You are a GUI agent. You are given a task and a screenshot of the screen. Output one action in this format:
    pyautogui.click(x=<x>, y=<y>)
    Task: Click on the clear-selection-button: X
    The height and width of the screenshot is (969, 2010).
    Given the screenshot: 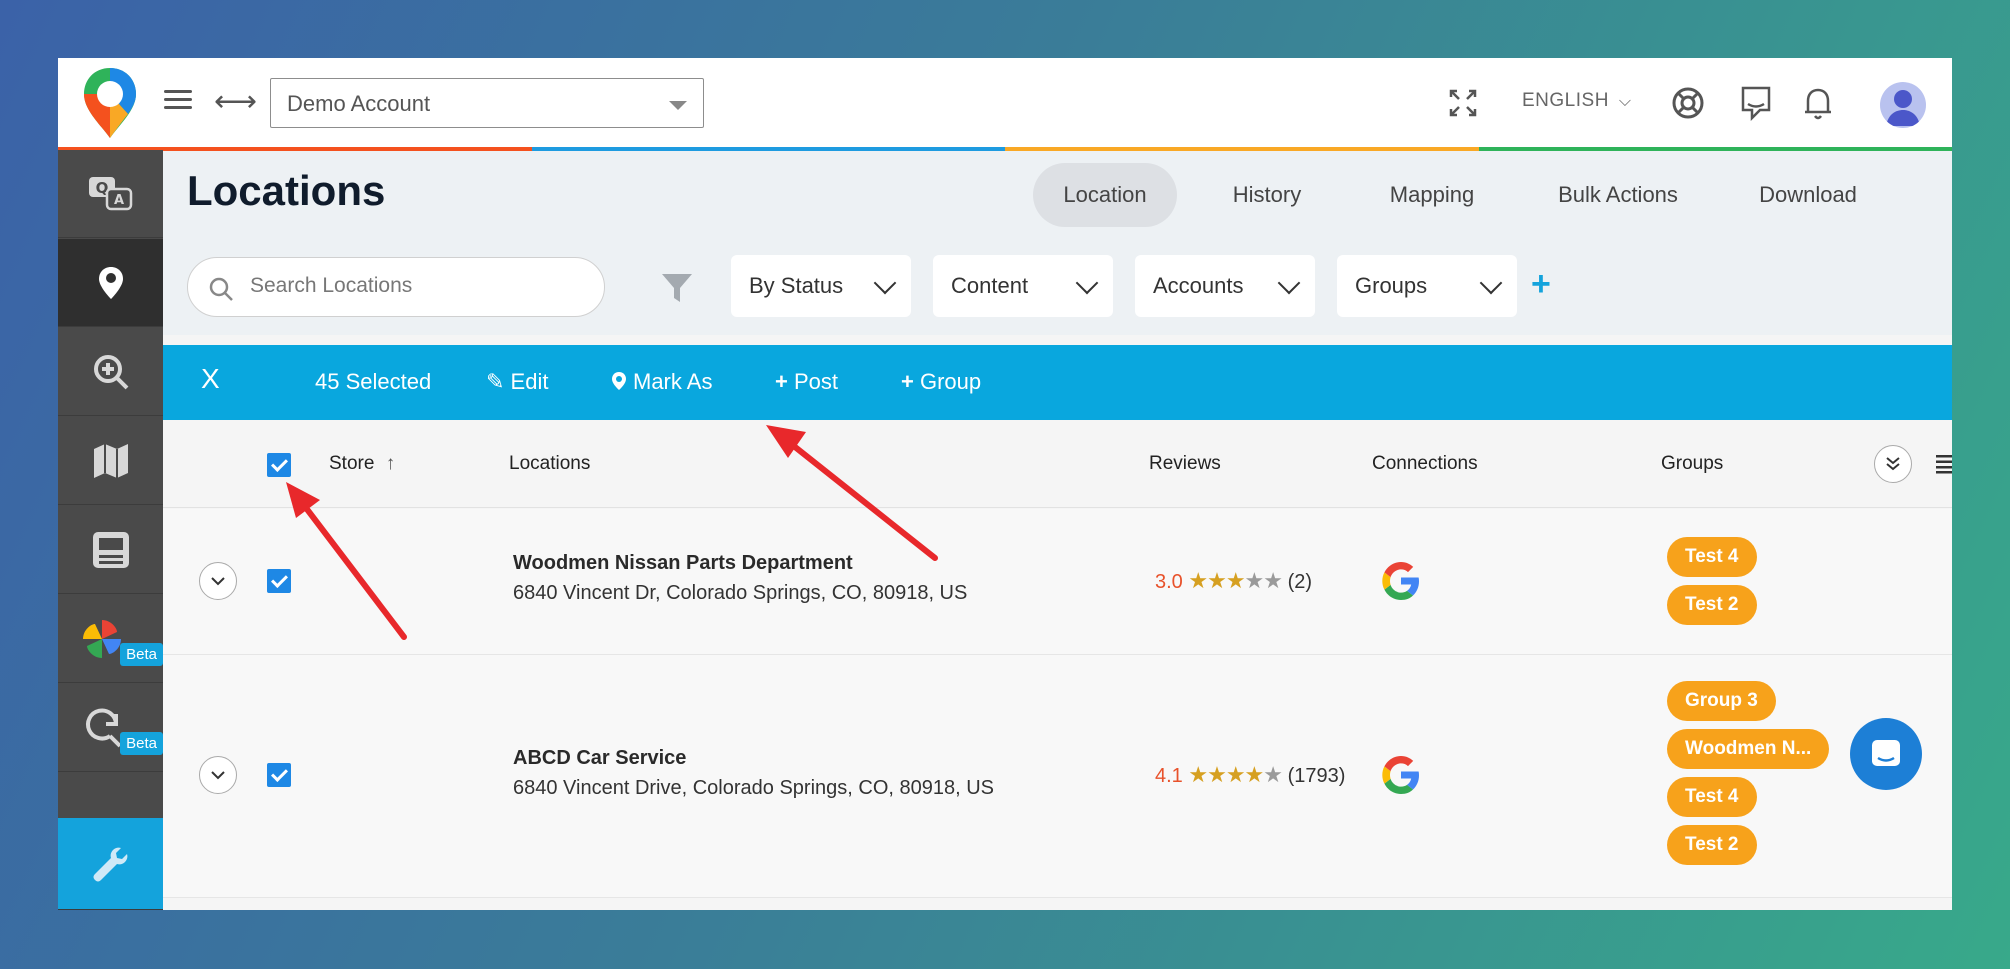 What is the action you would take?
    pyautogui.click(x=210, y=379)
    